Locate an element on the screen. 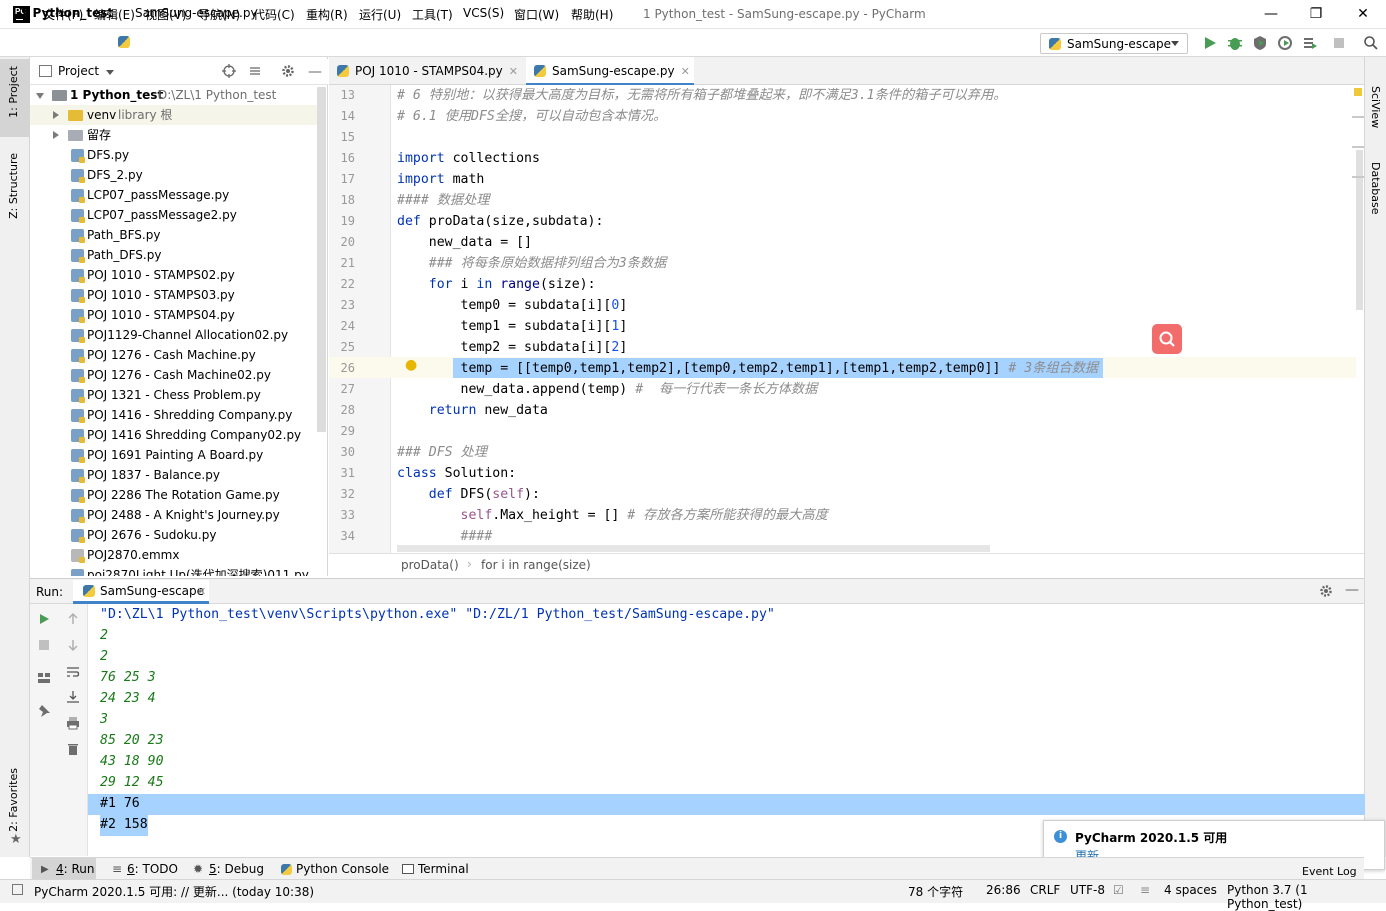 The width and height of the screenshot is (1386, 911). editor-scroll-thumb is located at coordinates (1359, 230).